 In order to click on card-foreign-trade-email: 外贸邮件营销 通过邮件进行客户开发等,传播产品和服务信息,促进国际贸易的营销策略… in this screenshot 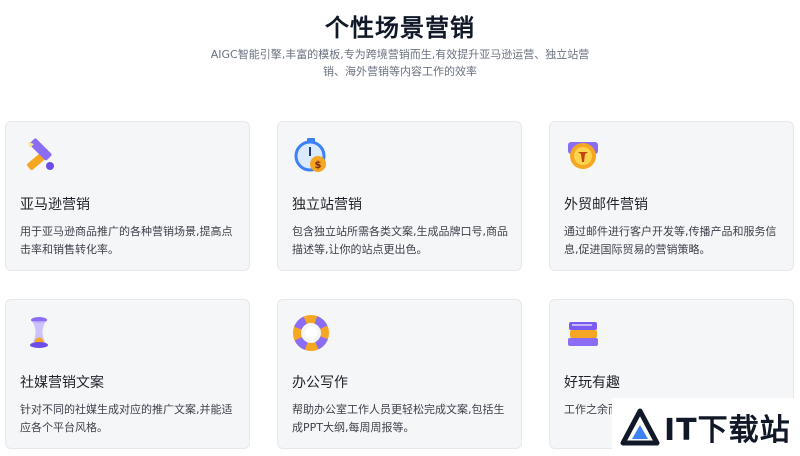, I will do `click(671, 196)`.